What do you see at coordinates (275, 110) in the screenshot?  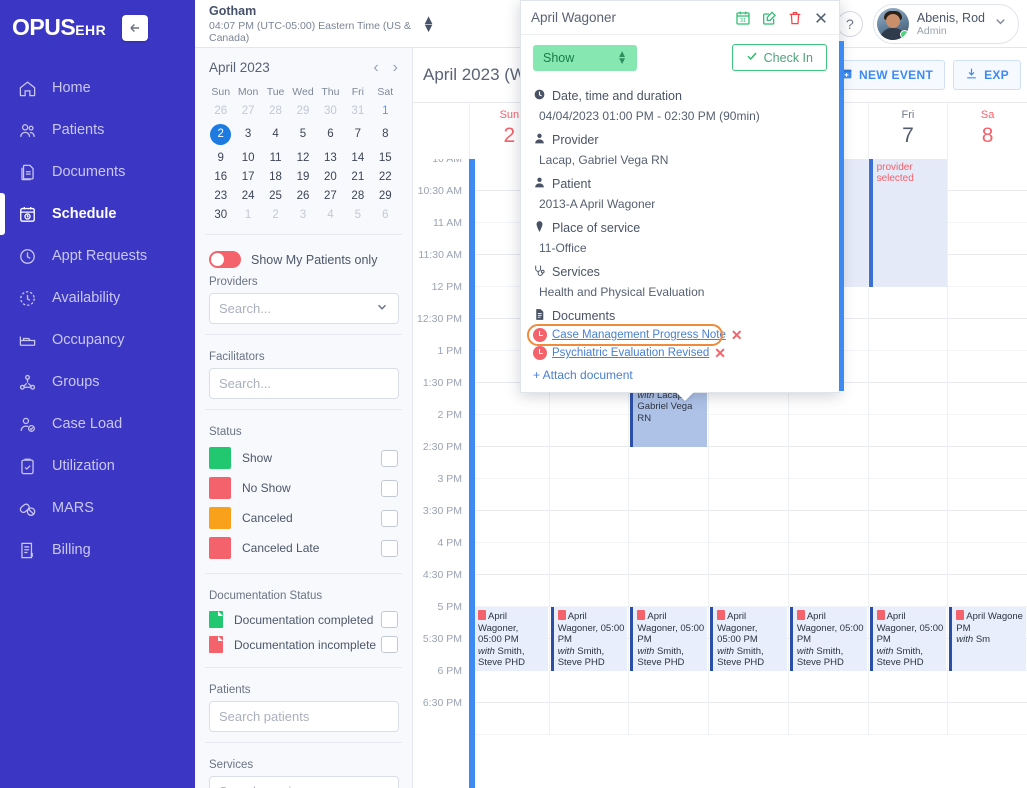 I see `mini-calendar-day: 28` at bounding box center [275, 110].